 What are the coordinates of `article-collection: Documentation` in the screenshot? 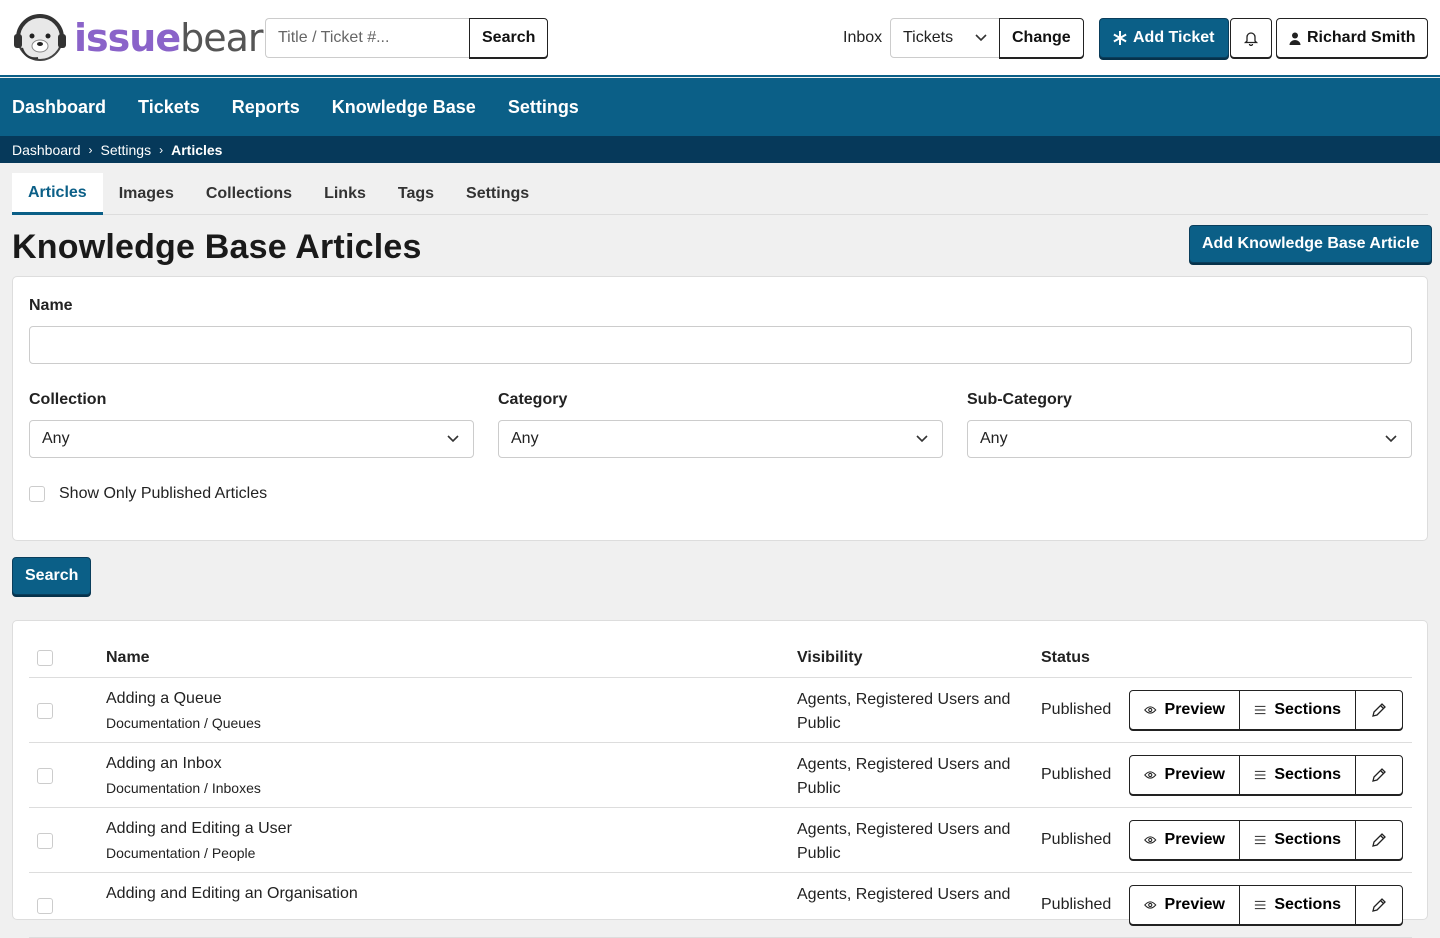 It's located at (153, 788).